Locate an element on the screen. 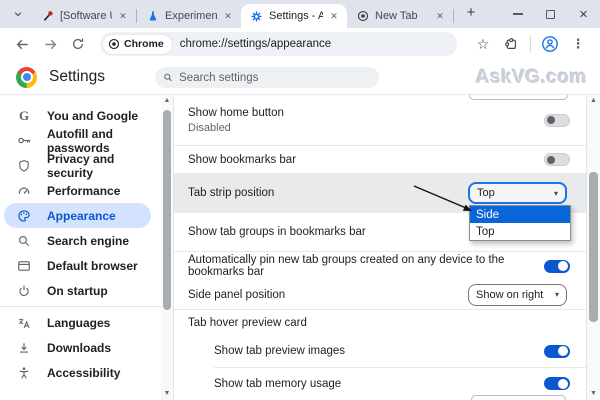 This screenshot has width=600, height=400. show-tab-memory-usage-toggle is located at coordinates (557, 383).